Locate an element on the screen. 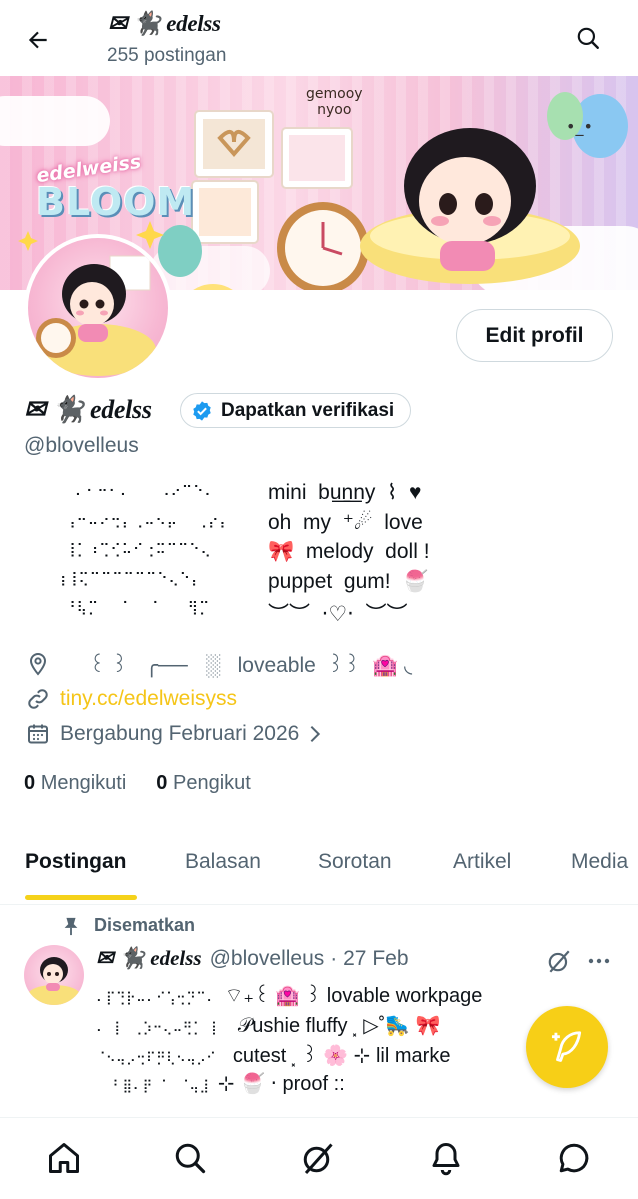 Image resolution: width=638 pixels, height=1199 pixels. post-header: ✉ 🐈‍⬛ edelss @blovelleus · 27 Feb is located at coordinates (252, 958).